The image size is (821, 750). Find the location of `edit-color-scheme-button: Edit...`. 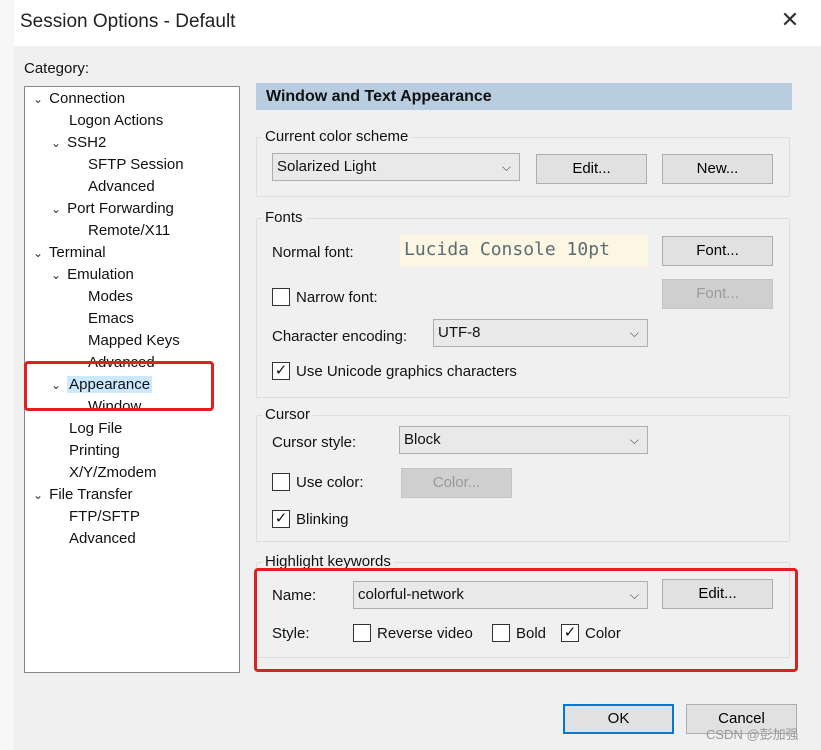

edit-color-scheme-button: Edit... is located at coordinates (591, 169).